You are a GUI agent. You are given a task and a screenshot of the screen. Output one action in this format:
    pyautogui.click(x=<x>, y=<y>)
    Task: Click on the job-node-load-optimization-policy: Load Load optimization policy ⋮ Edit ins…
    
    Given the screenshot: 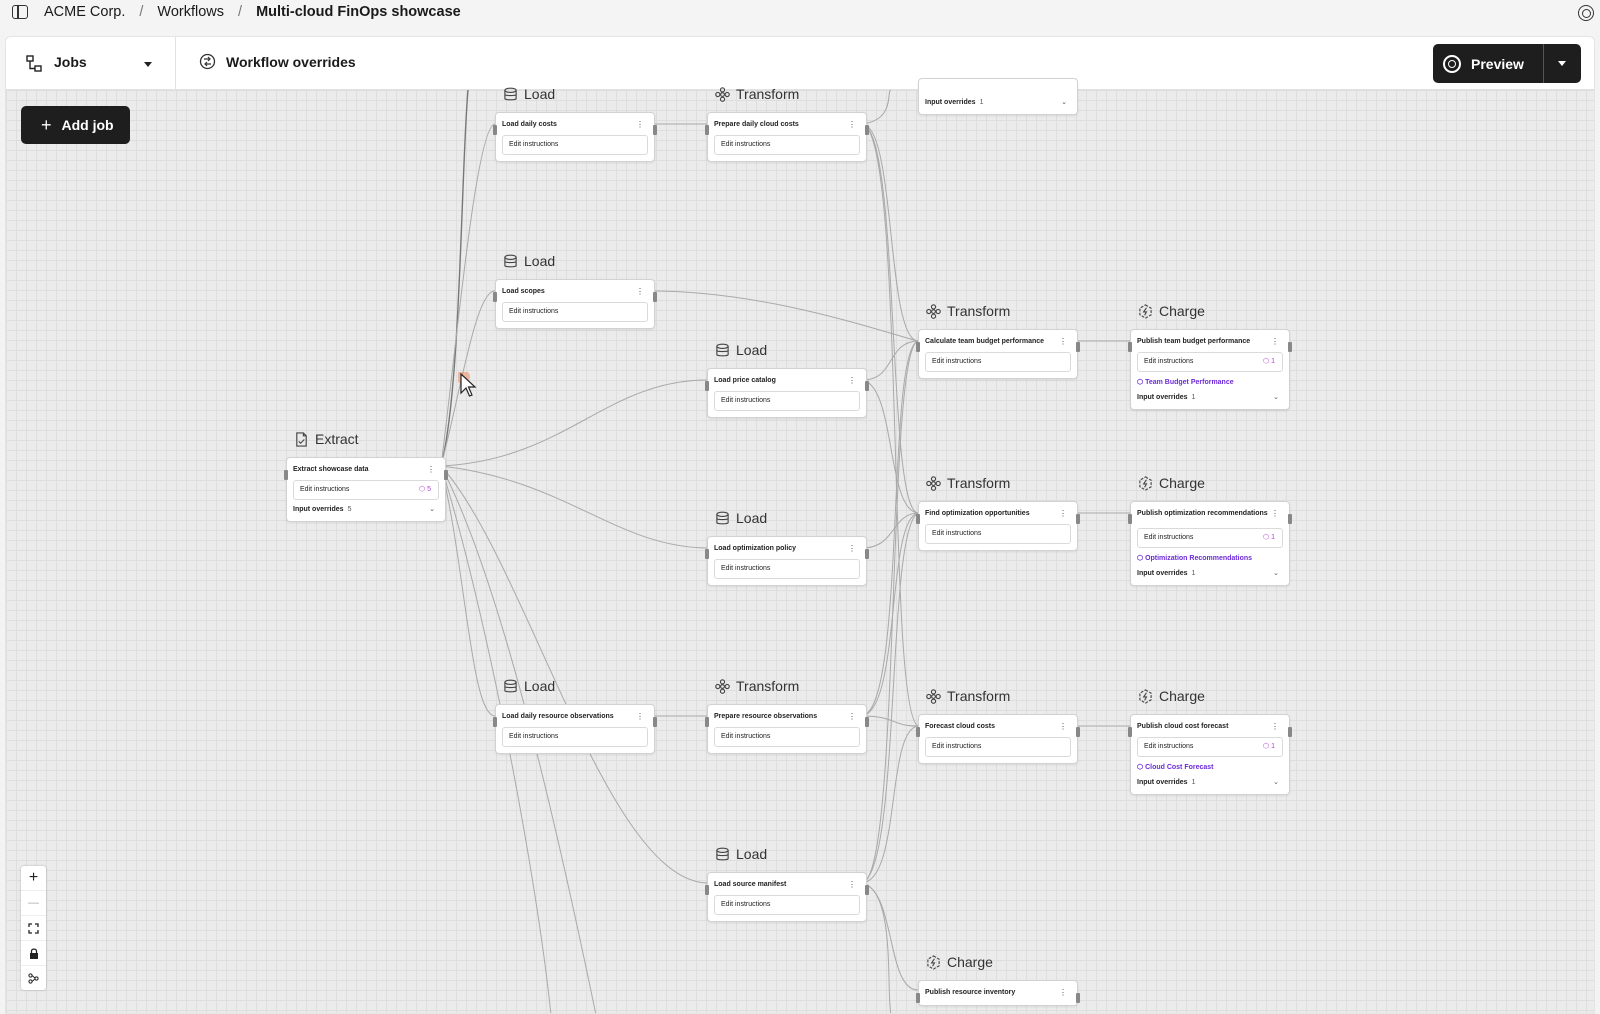 What is the action you would take?
    pyautogui.click(x=787, y=548)
    